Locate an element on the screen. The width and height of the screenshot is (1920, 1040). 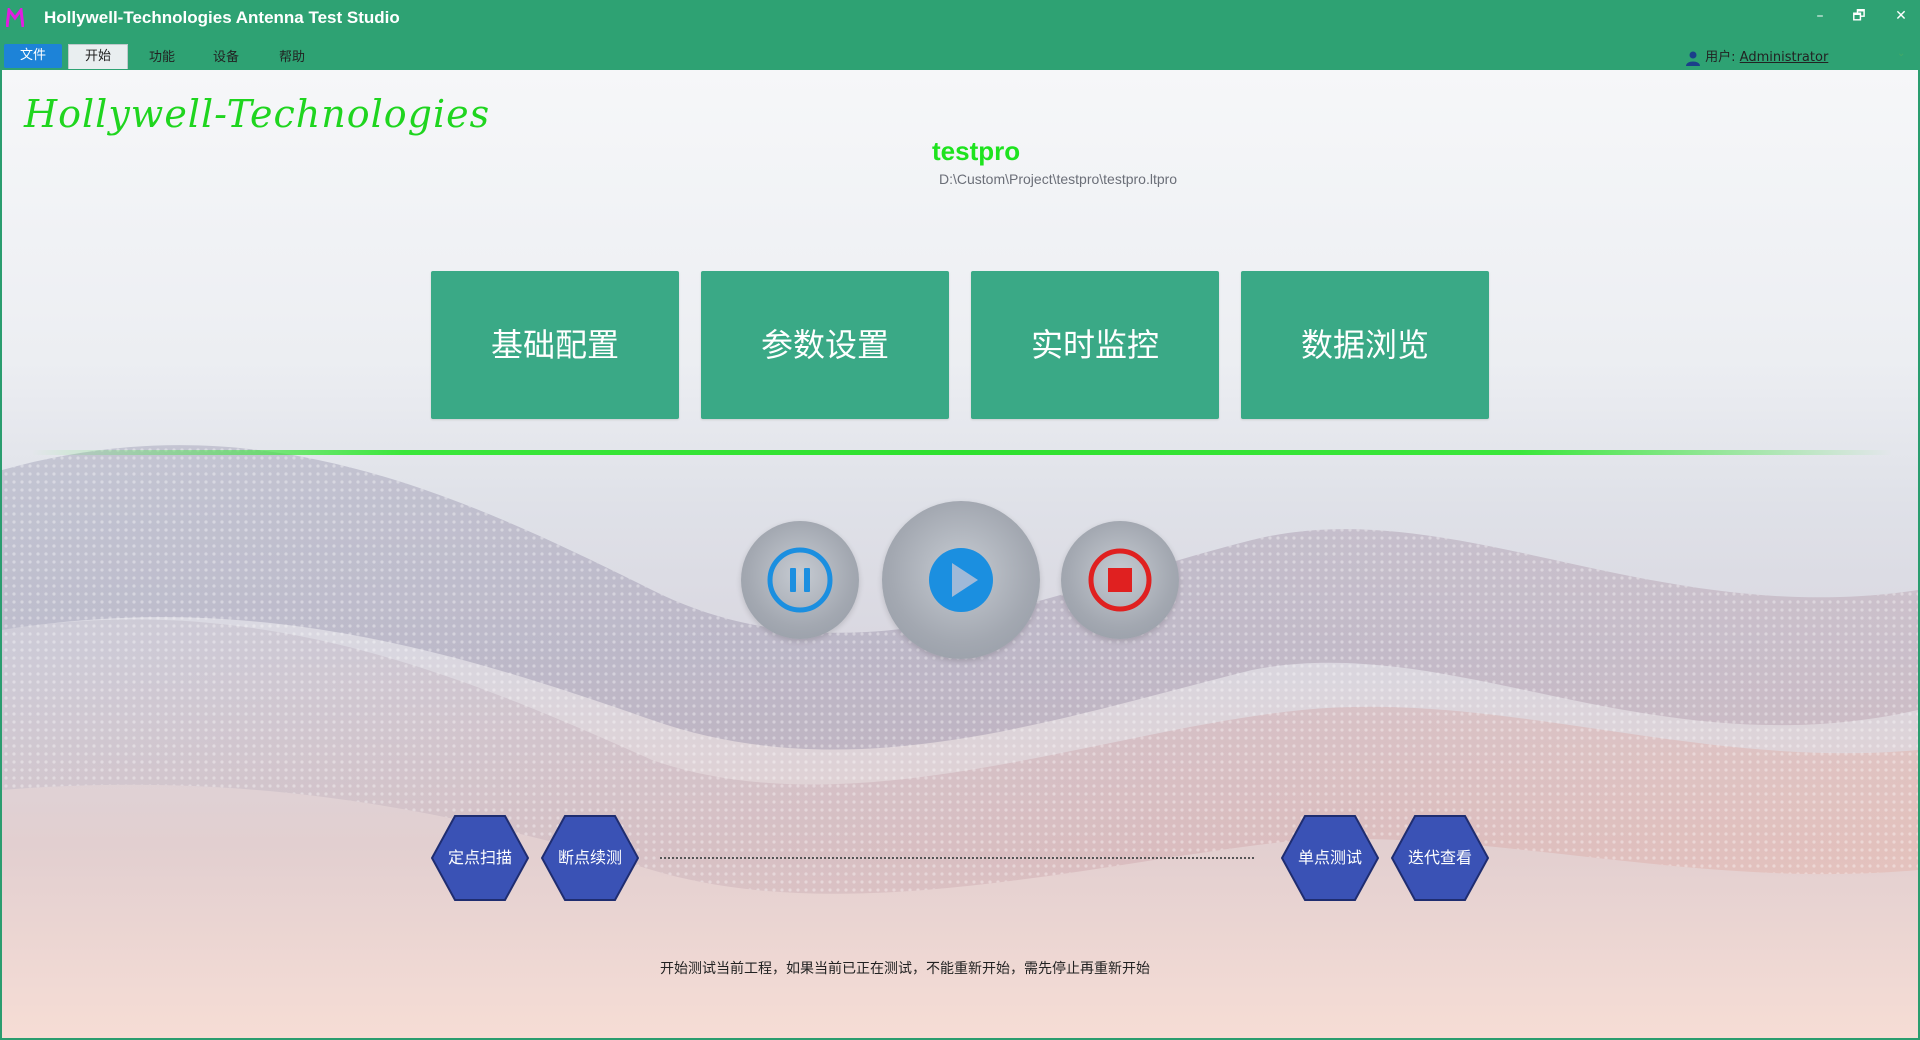
stop-button is located at coordinates (1120, 580).